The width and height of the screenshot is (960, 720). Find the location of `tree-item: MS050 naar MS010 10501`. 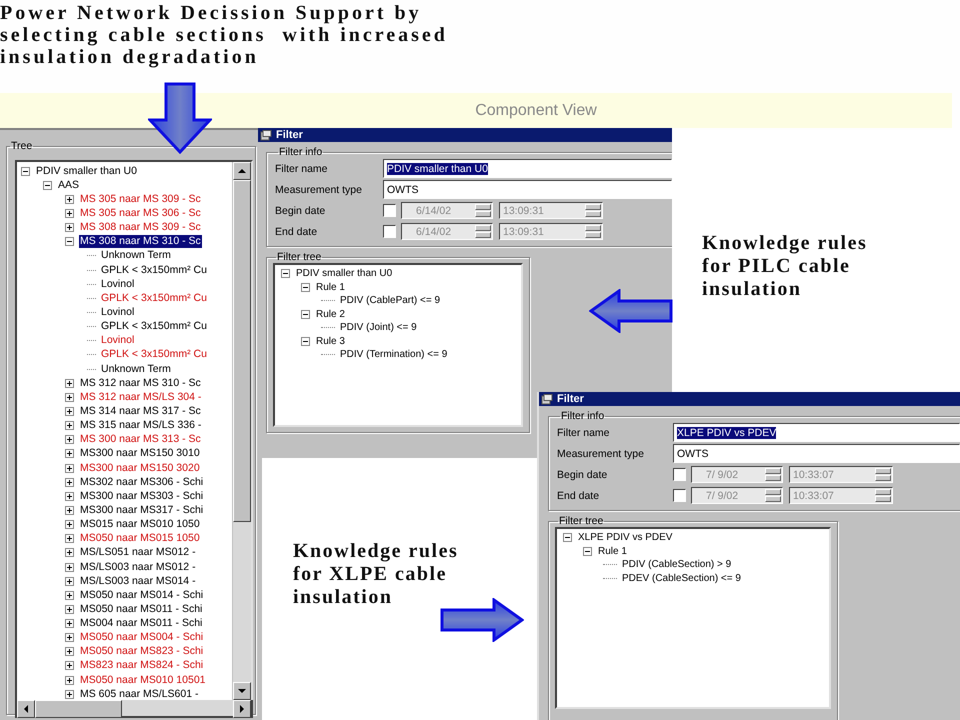

tree-item: MS050 naar MS010 10501 is located at coordinates (143, 680).